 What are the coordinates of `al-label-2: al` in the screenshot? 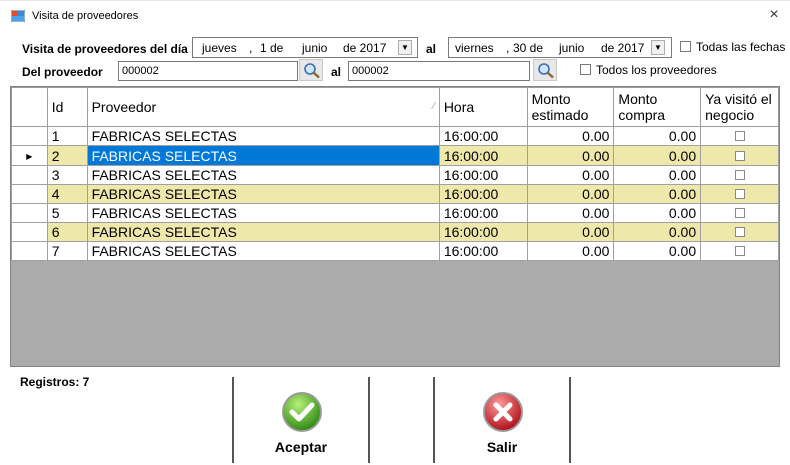 It's located at (336, 72).